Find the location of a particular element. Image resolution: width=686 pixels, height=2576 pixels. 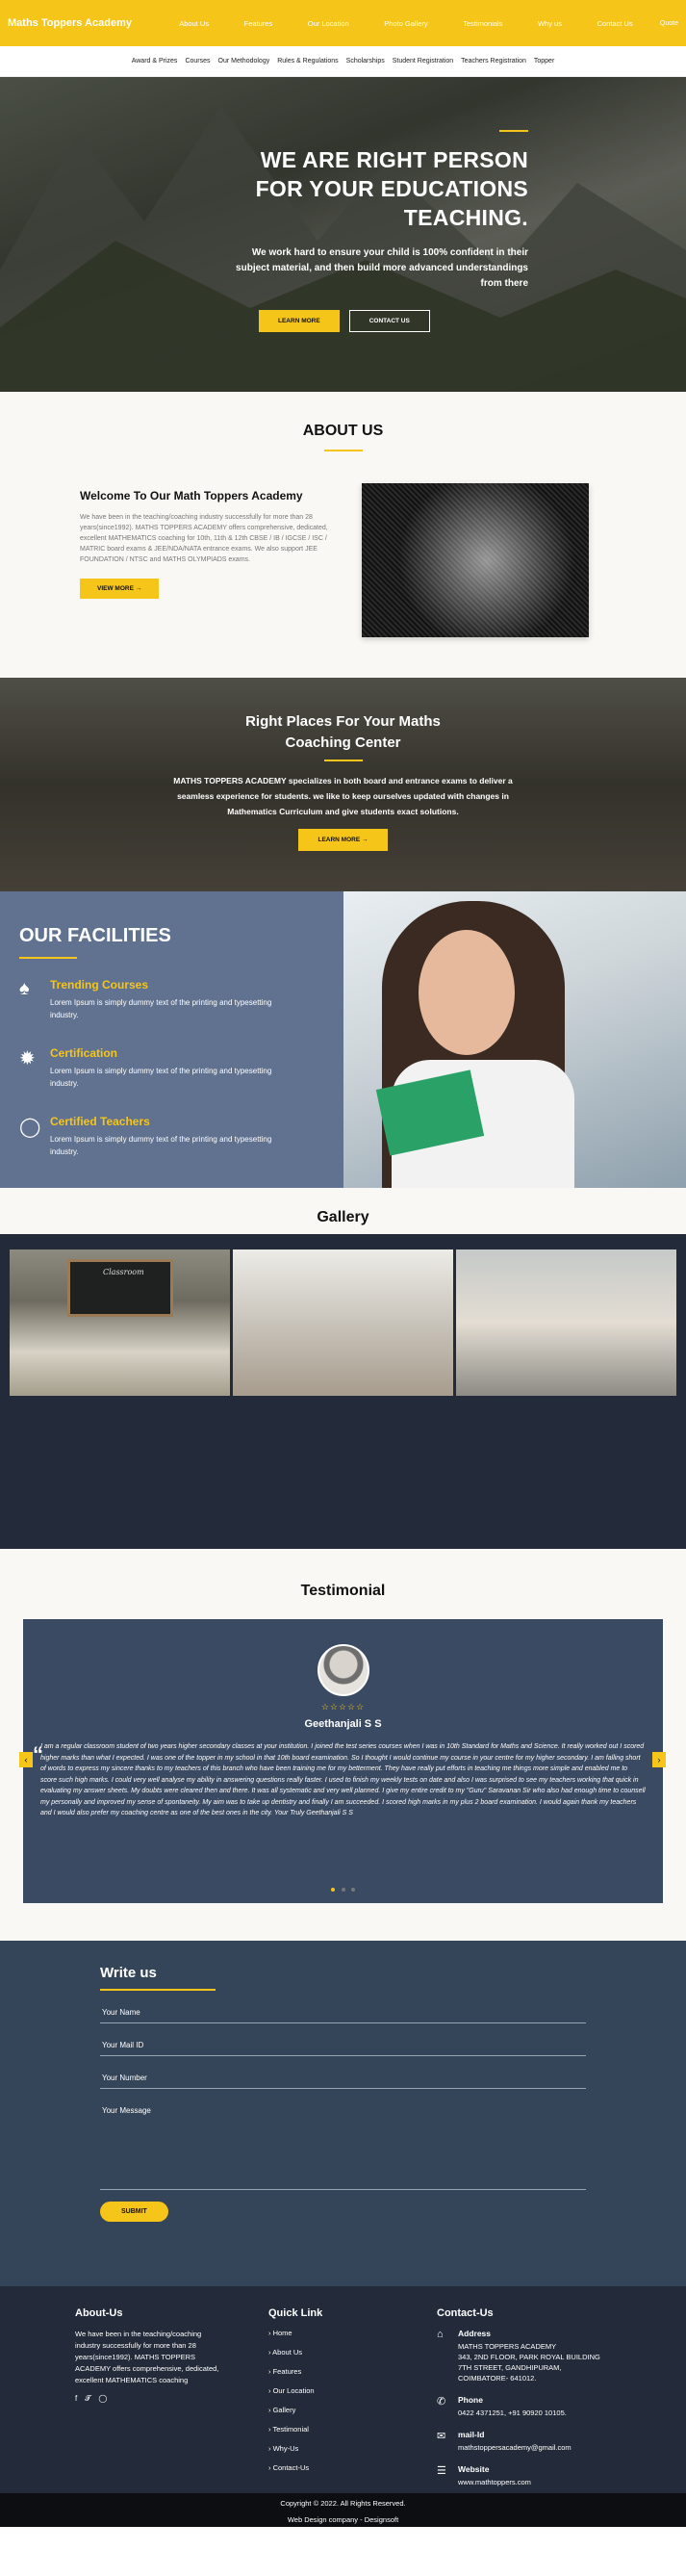

subnav-teachers-registration: Teachers Registration is located at coordinates (493, 61).